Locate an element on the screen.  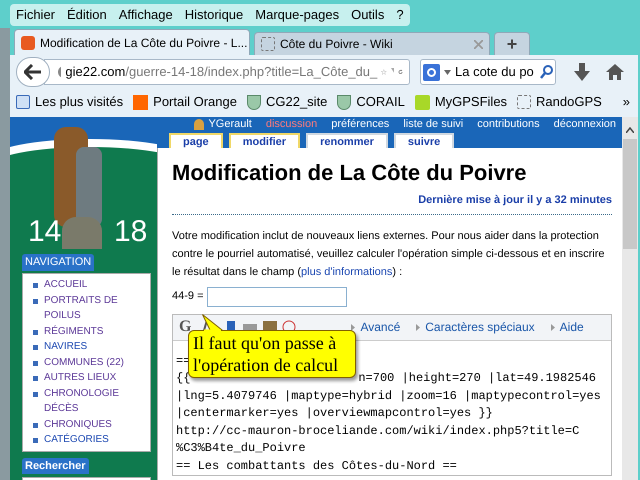
url-text: gie22.com/guerre-14-18/index.php?title=La_Côte_du_ is located at coordinates (221, 72).